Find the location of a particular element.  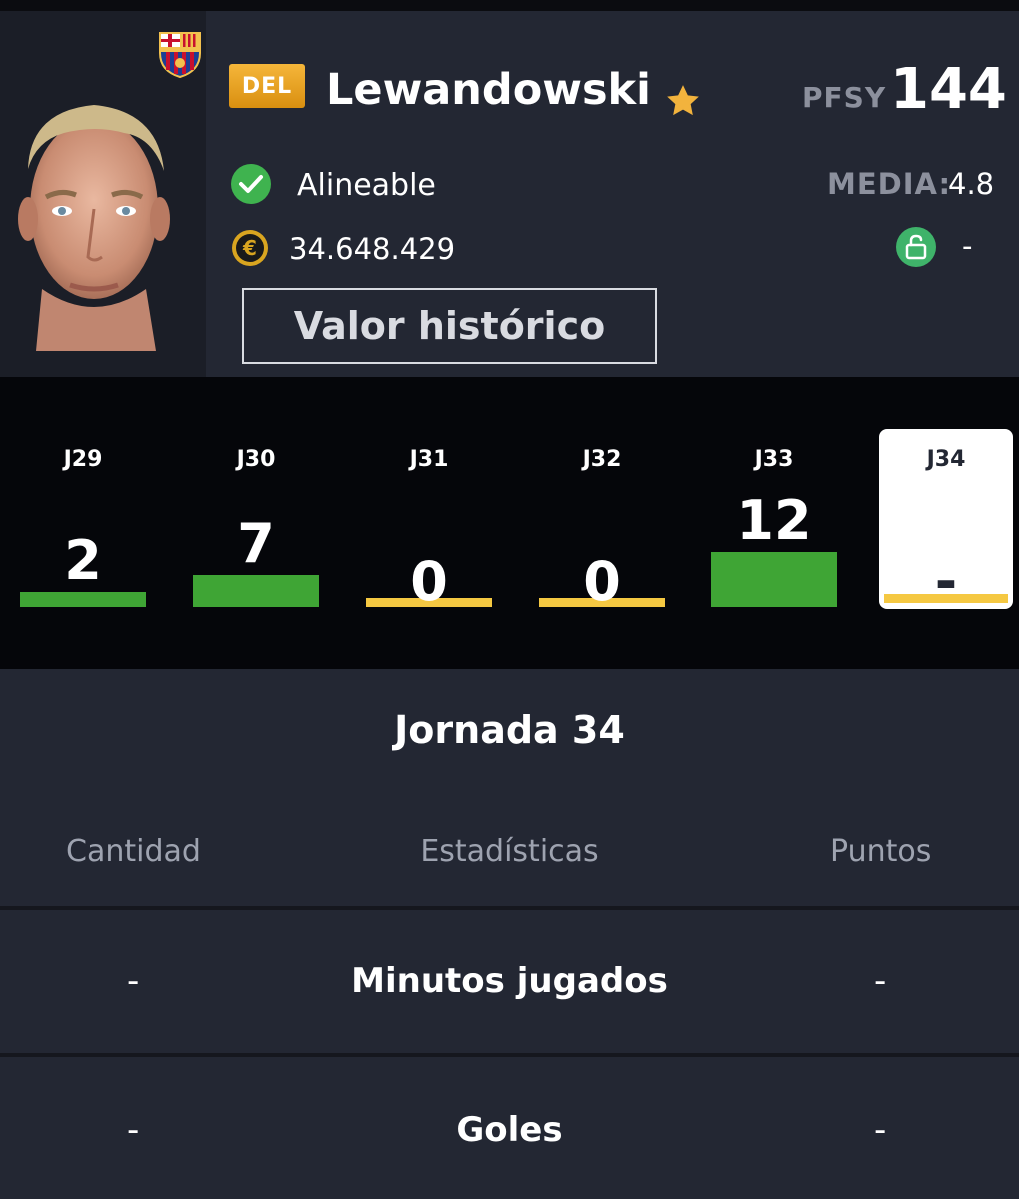

stat-name-goles: Goles is located at coordinates (509, 1130).